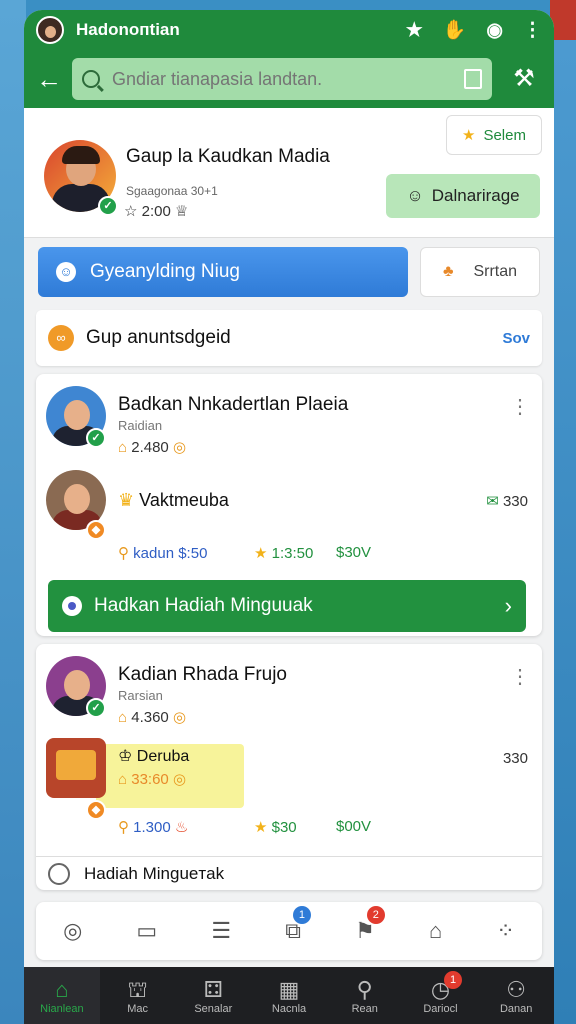 This screenshot has width=576, height=1024. Describe the element at coordinates (66, 272) in the screenshot. I see `smile-icon: ☺` at that location.